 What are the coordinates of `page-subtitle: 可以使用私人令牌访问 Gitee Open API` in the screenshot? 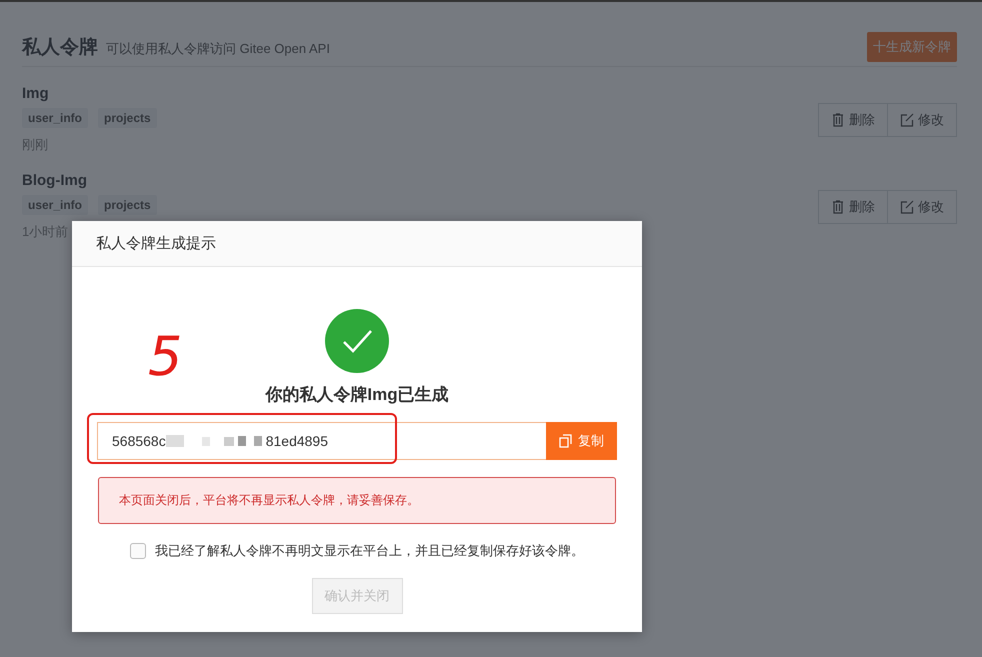 It's located at (218, 49).